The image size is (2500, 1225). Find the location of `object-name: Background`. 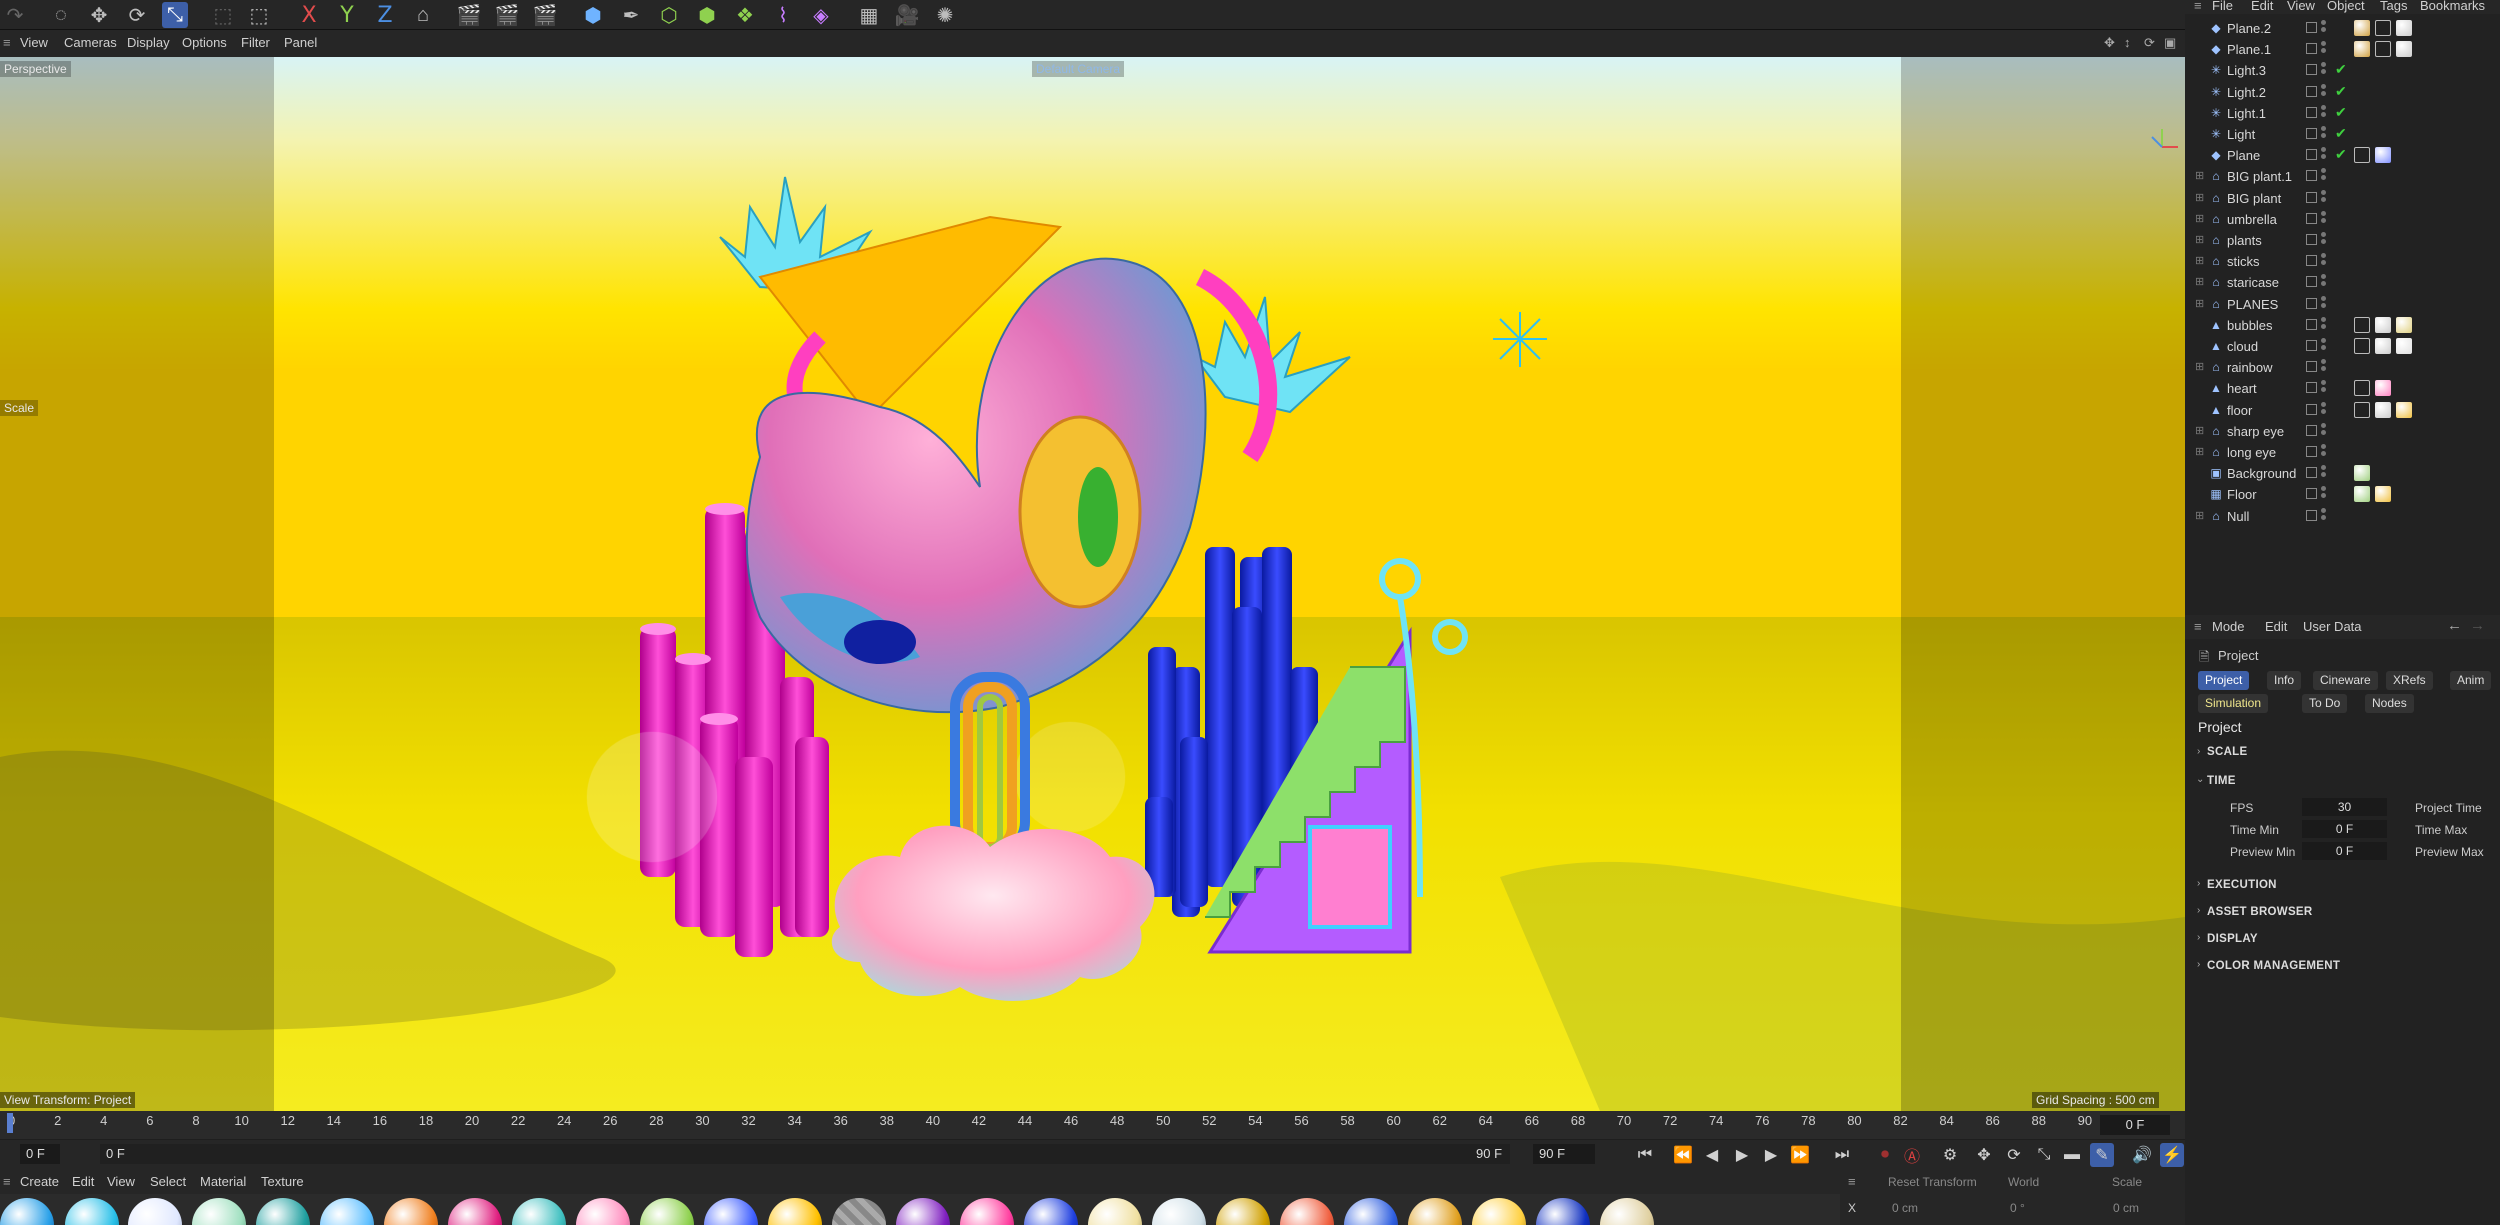

object-name: Background is located at coordinates (2261, 473).